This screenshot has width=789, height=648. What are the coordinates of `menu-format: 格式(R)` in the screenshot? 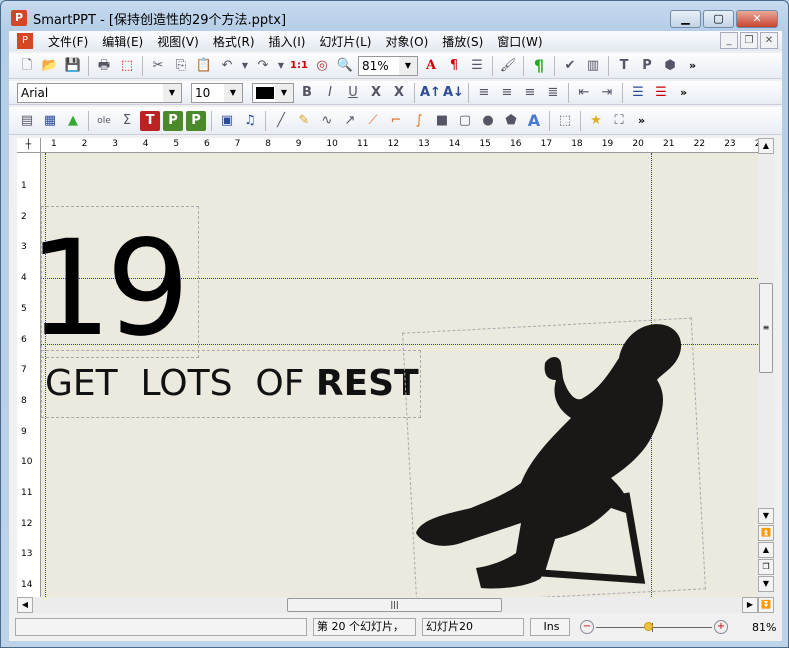 It's located at (234, 41).